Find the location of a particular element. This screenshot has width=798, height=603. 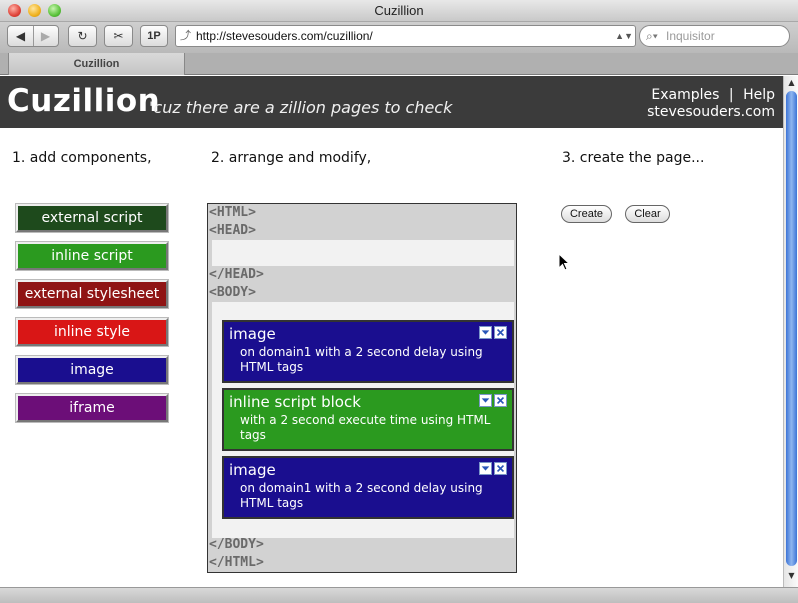

examples-link: Examples is located at coordinates (685, 95).